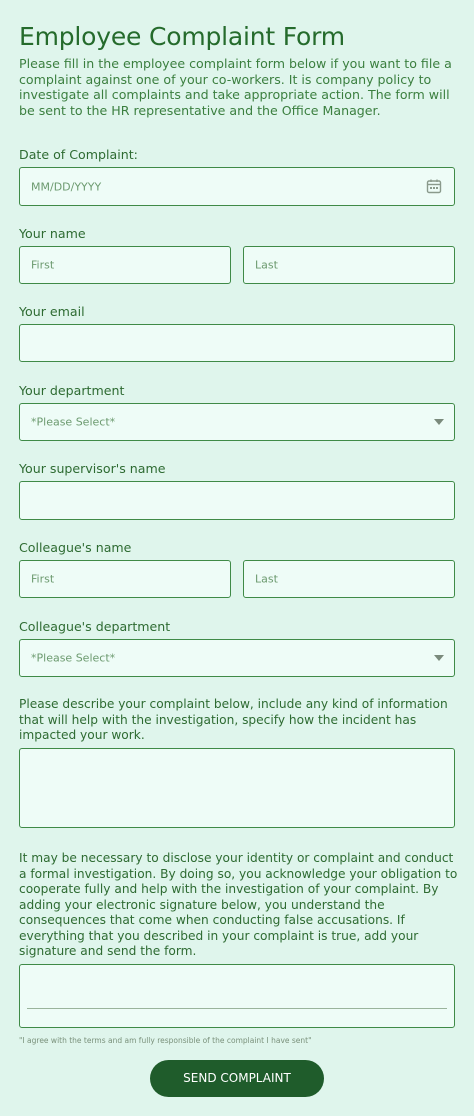  Describe the element at coordinates (349, 265) in the screenshot. I see `your-last-name-input: Last` at that location.